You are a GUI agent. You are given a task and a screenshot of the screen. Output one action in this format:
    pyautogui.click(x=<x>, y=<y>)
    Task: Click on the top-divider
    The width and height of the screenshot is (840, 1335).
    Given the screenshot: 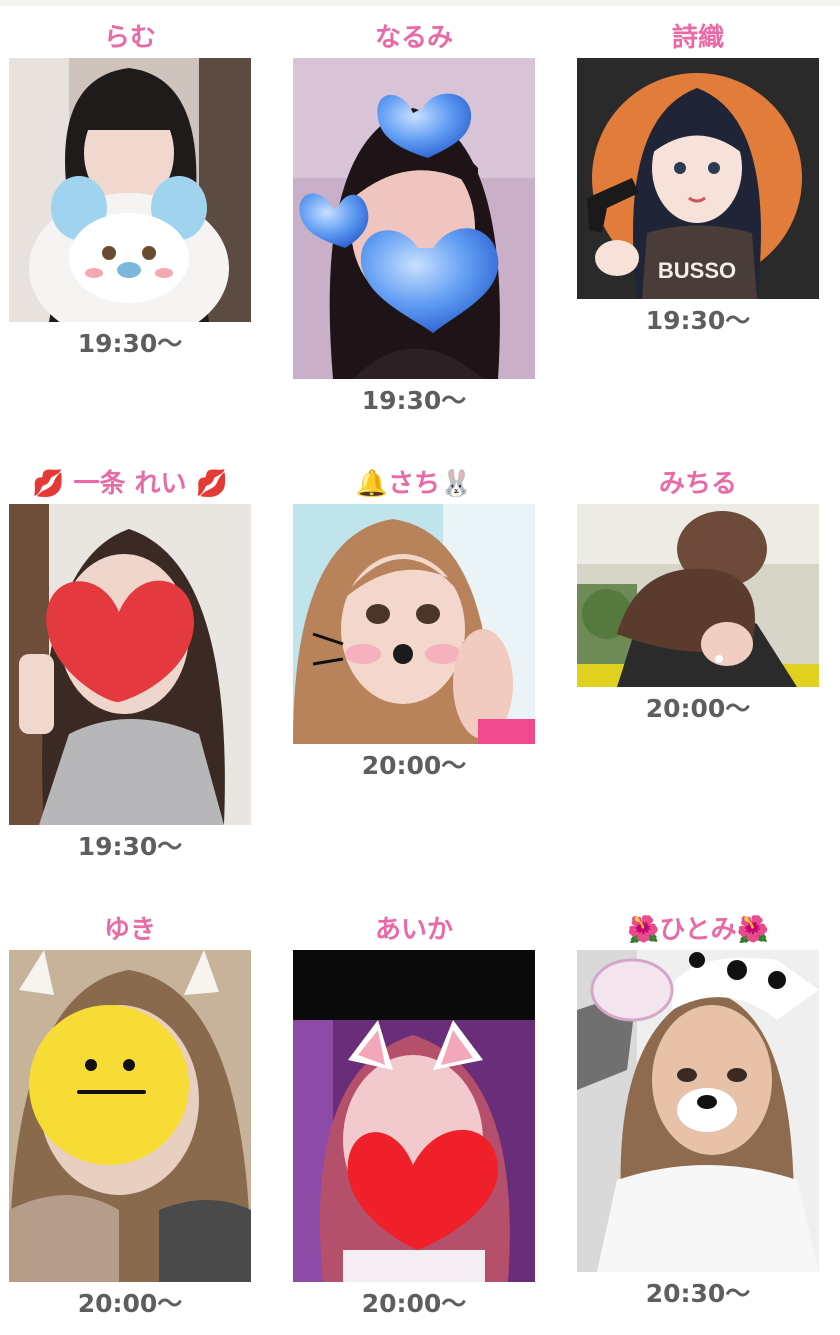 What is the action you would take?
    pyautogui.click(x=420, y=3)
    